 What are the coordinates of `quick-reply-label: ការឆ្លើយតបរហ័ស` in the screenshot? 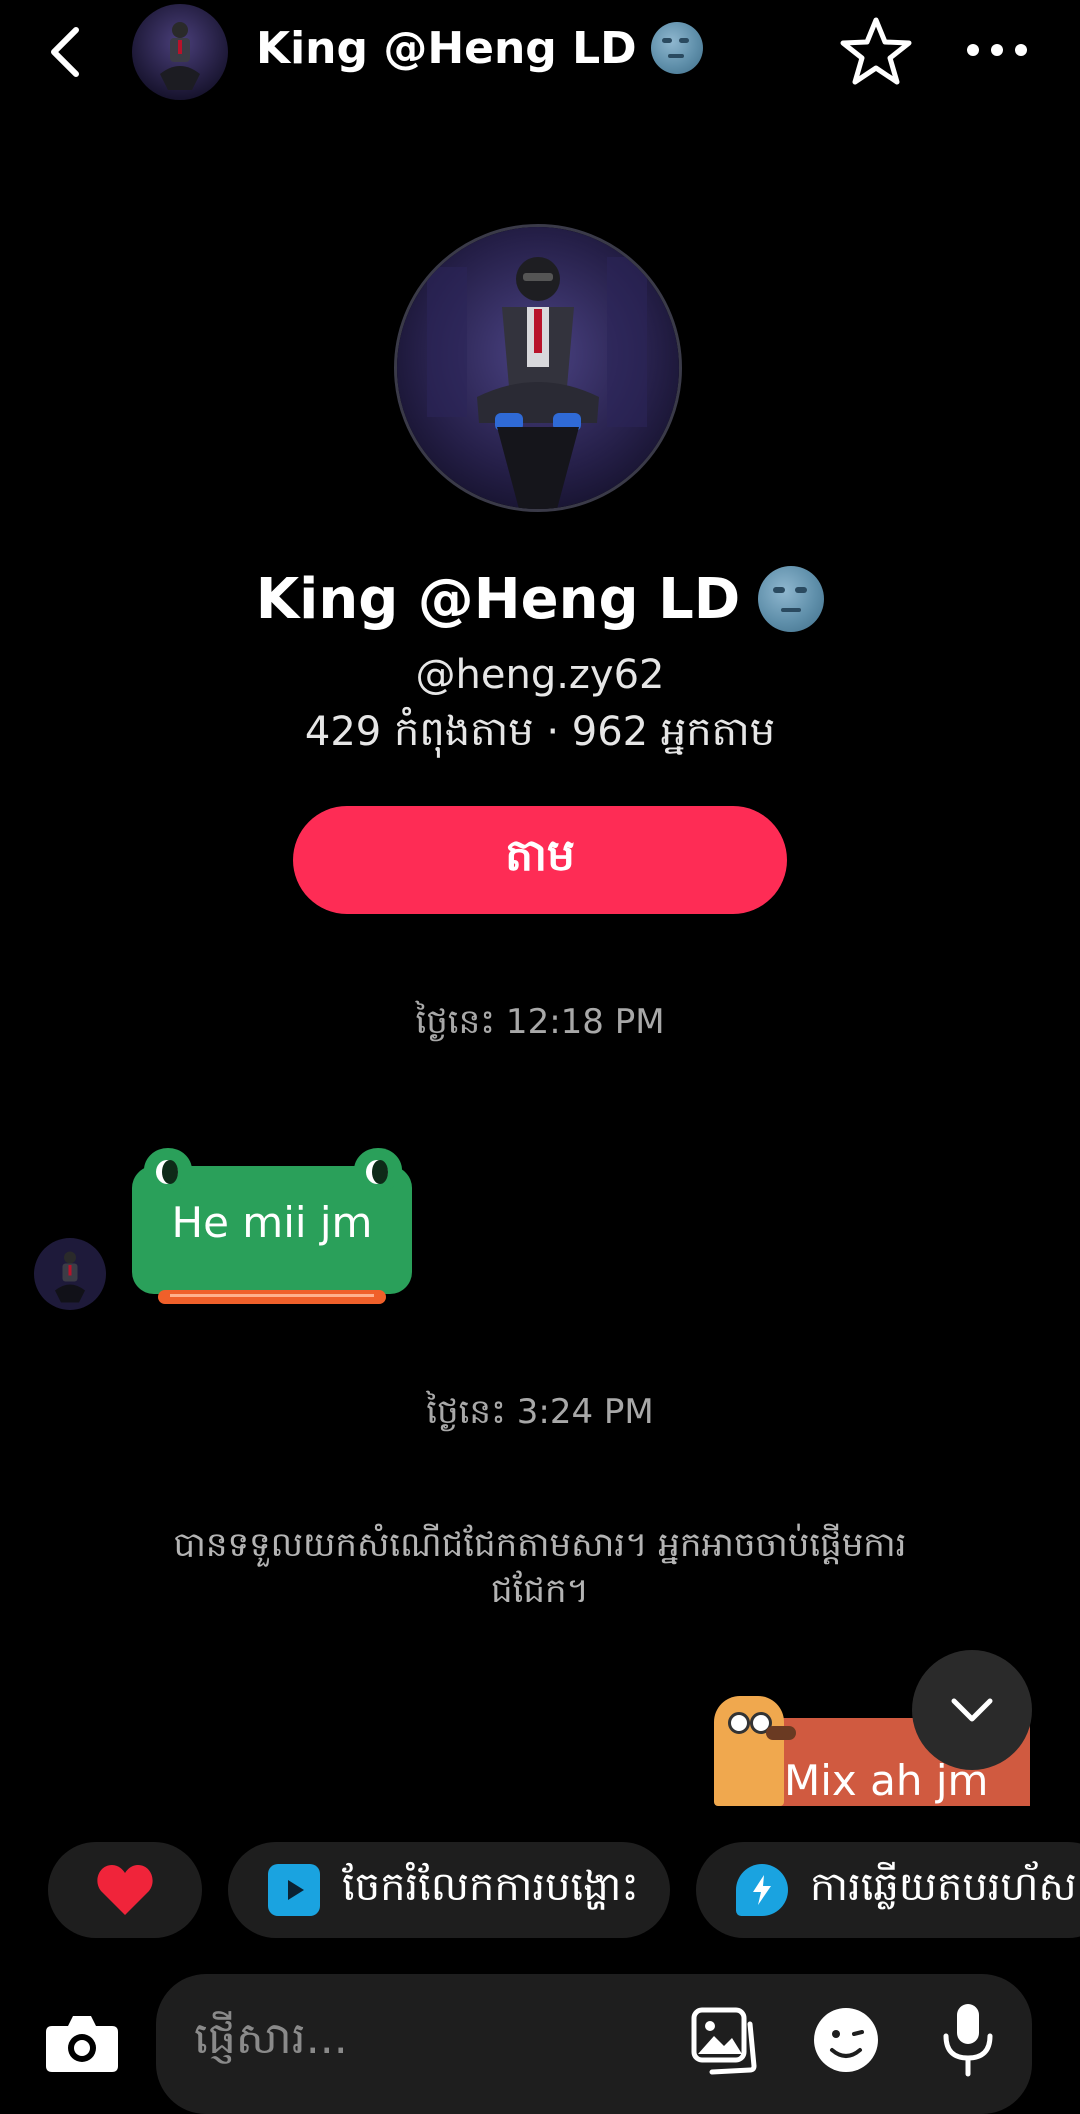 It's located at (943, 1886).